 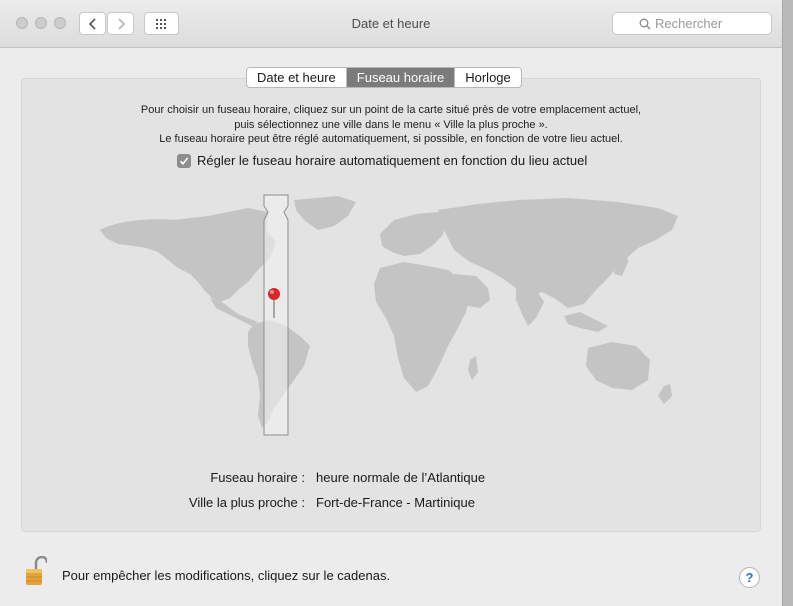 I want to click on tab-bar: Date et heure Fuseau horaire Horloge, so click(x=384, y=77).